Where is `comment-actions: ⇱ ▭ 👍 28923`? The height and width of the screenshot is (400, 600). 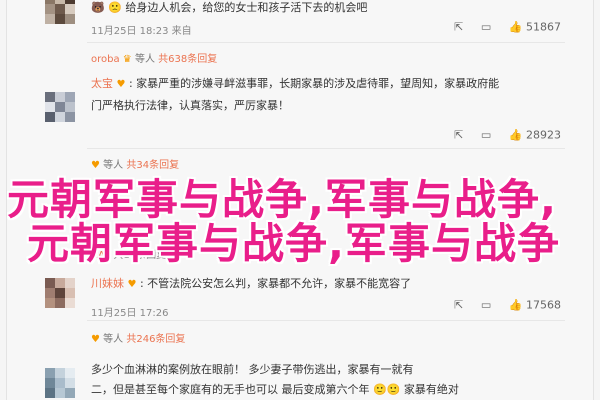 comment-actions: ⇱ ▭ 👍 28923 is located at coordinates (500, 135).